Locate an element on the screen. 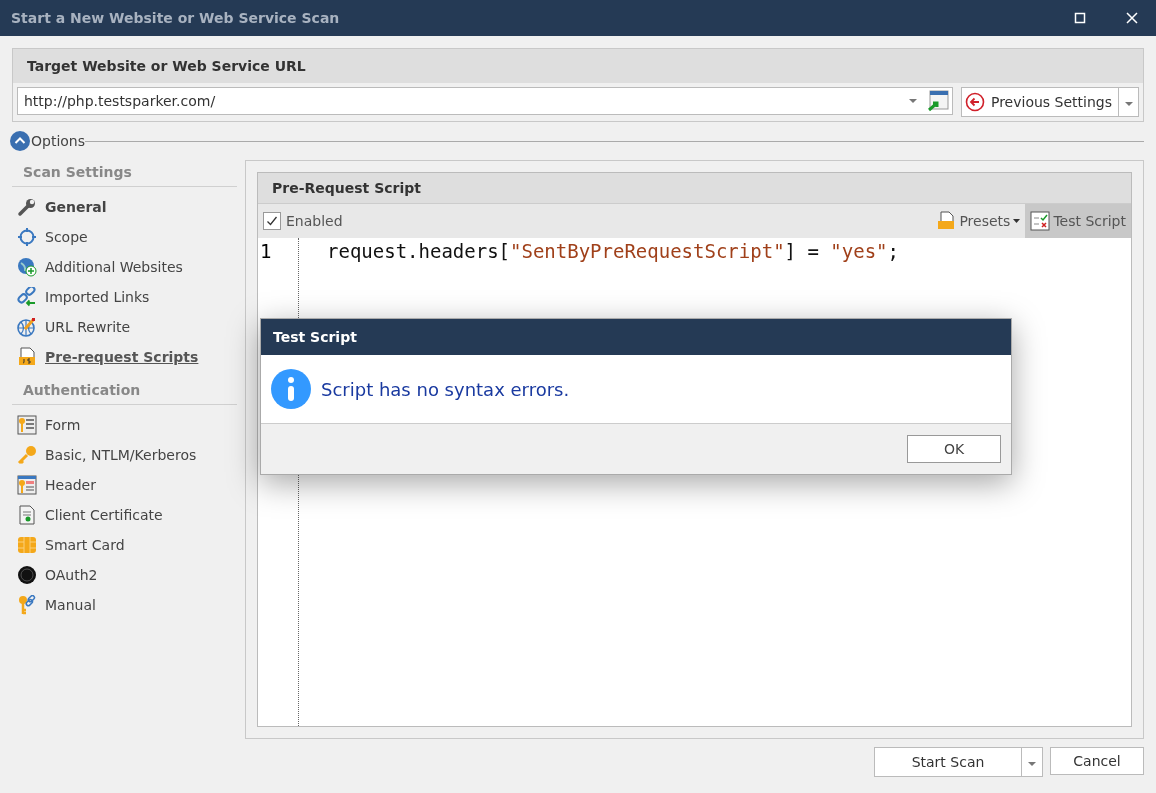 This screenshot has width=1156, height=793. sidebar-item: General is located at coordinates (124, 207).